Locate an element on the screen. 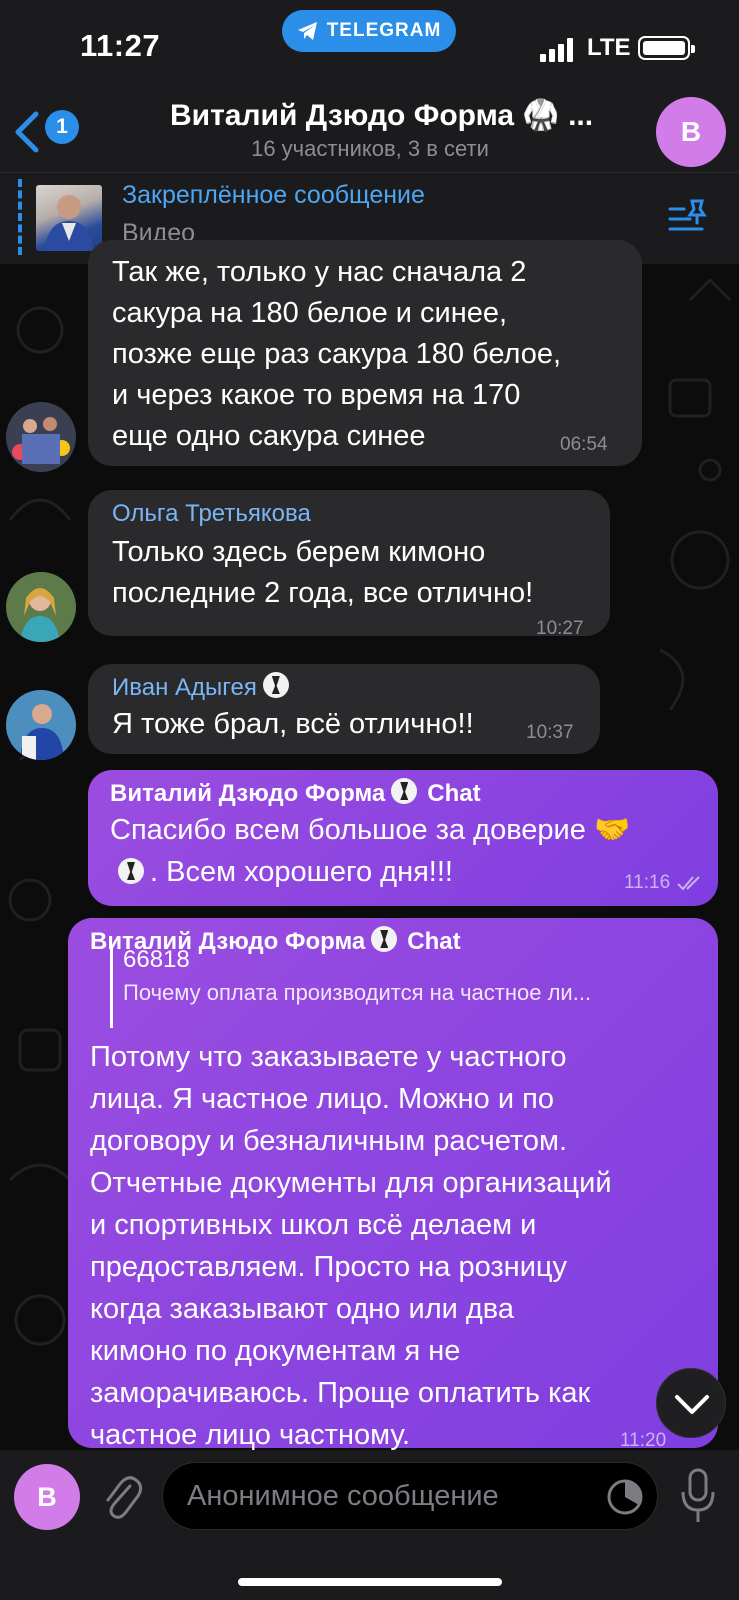 The height and width of the screenshot is (1600, 739). battery-icon is located at coordinates (666, 48).